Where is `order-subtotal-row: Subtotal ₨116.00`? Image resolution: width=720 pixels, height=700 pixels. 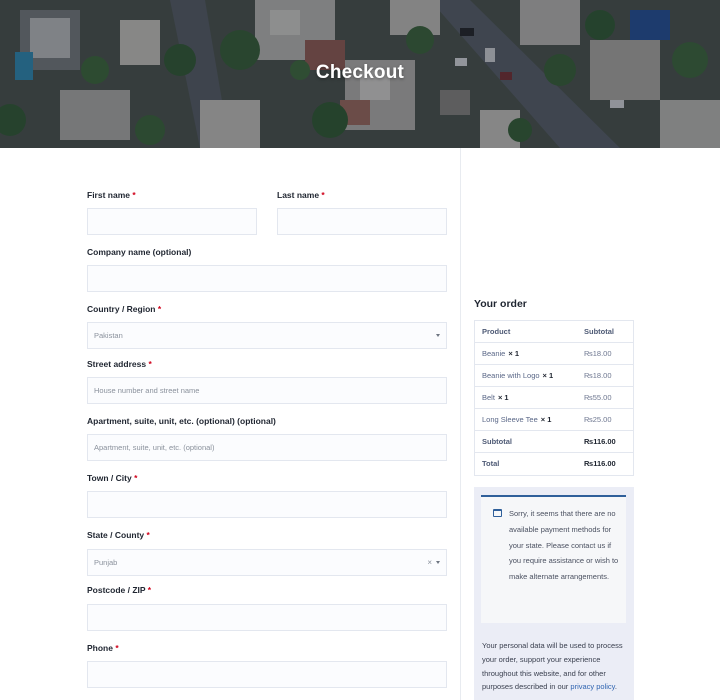
order-subtotal-row: Subtotal ₨116.00 is located at coordinates (554, 442).